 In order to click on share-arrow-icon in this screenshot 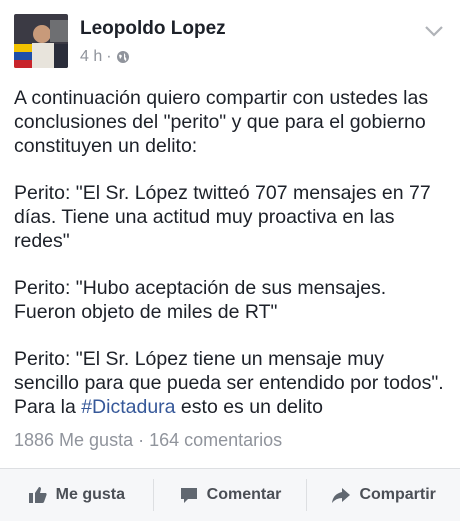, I will do `click(341, 495)`.